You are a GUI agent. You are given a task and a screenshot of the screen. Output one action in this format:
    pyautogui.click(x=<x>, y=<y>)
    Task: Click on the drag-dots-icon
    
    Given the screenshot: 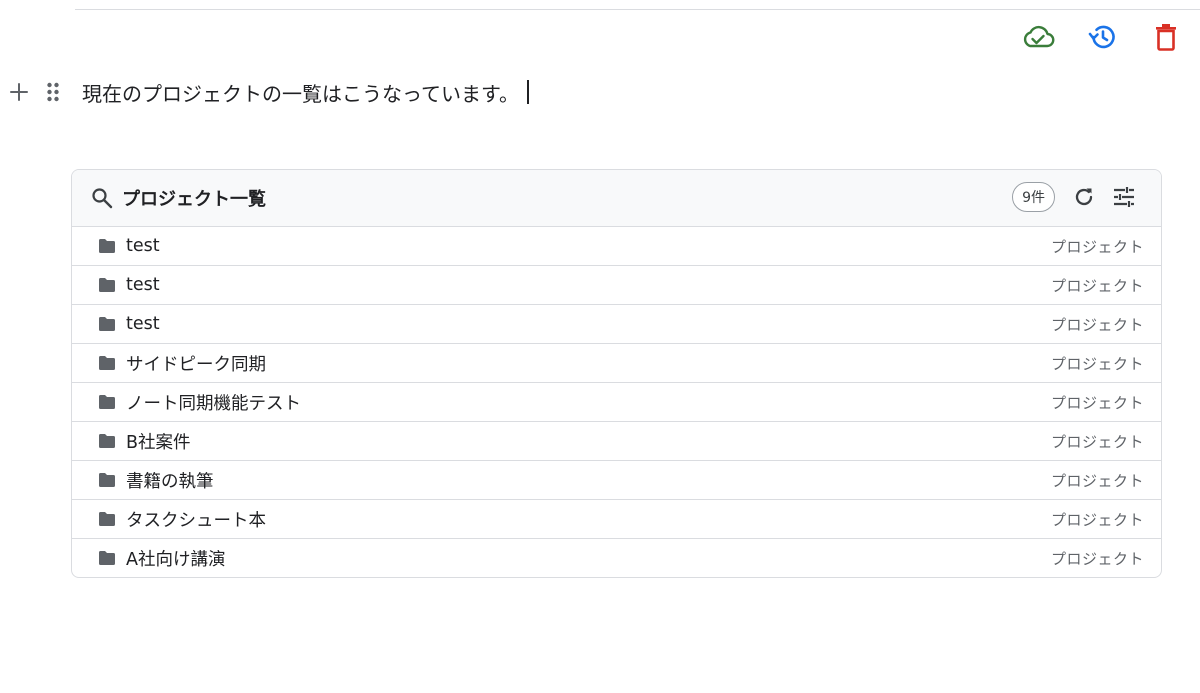 What is the action you would take?
    pyautogui.click(x=53, y=92)
    